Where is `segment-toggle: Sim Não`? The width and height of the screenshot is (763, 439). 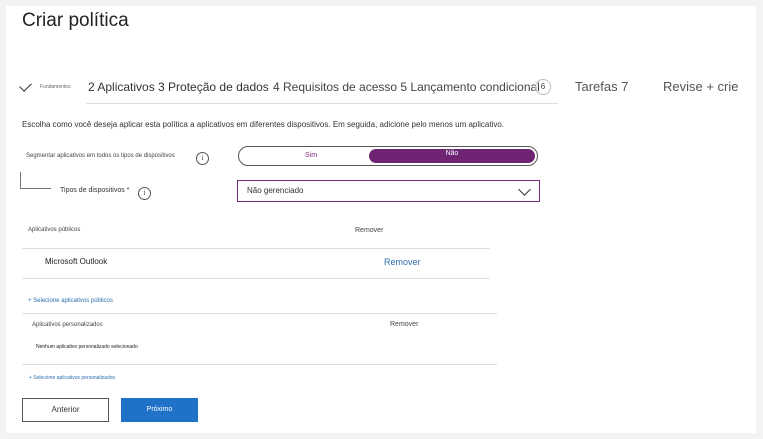 segment-toggle: Sim Não is located at coordinates (388, 156).